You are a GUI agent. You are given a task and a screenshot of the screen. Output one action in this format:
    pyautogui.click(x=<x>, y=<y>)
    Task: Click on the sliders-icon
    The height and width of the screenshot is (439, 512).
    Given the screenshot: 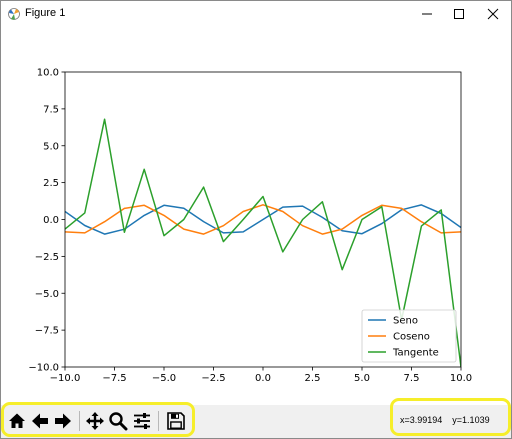 What is the action you would take?
    pyautogui.click(x=142, y=421)
    